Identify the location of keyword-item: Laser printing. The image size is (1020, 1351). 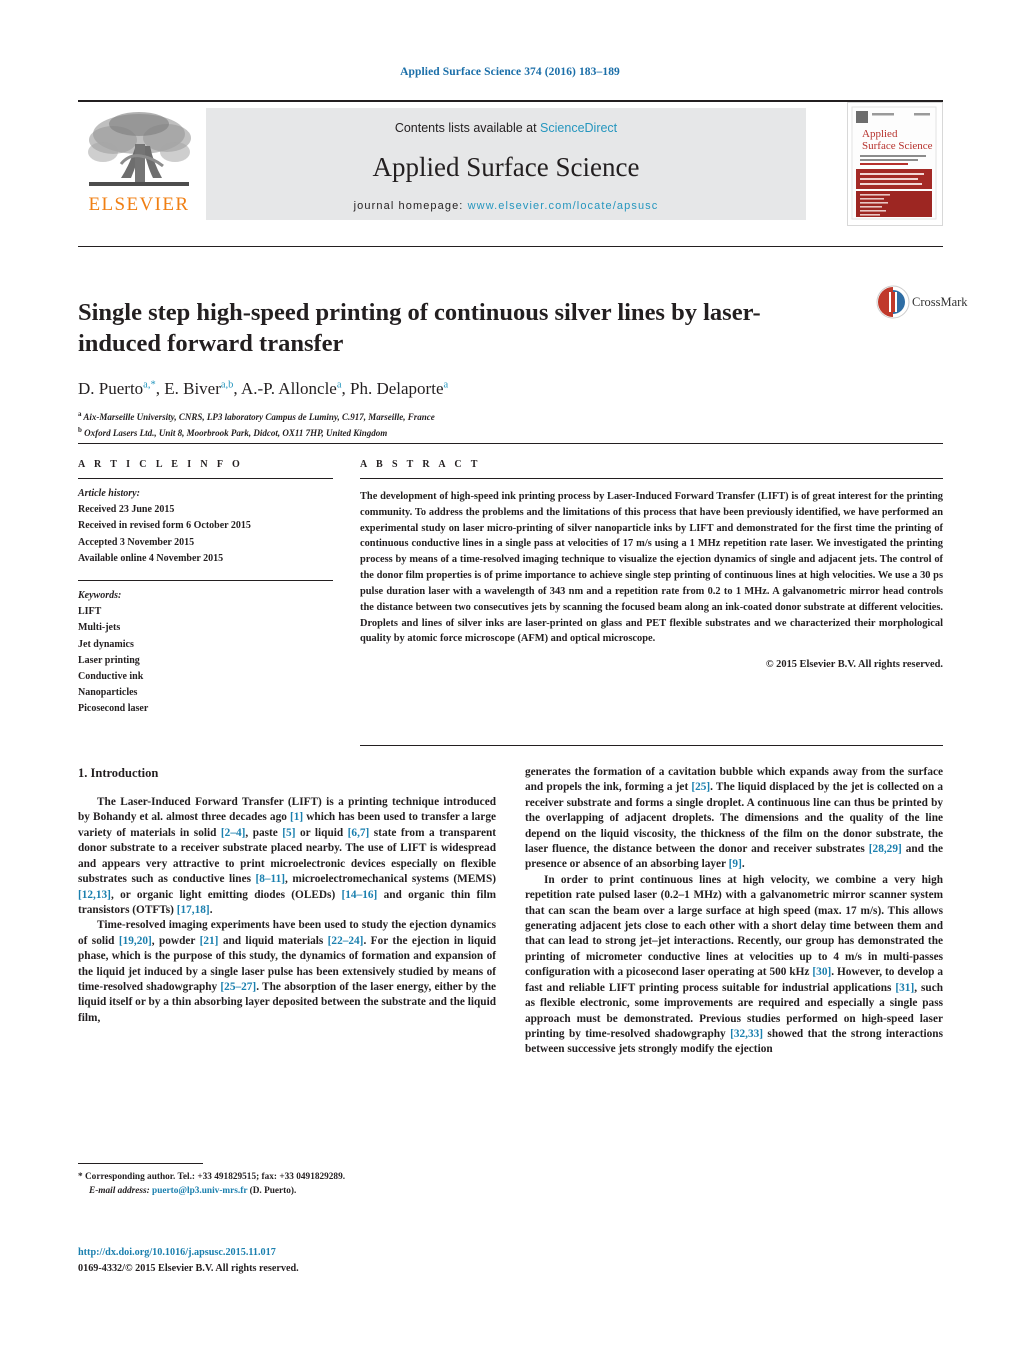
(109, 660).